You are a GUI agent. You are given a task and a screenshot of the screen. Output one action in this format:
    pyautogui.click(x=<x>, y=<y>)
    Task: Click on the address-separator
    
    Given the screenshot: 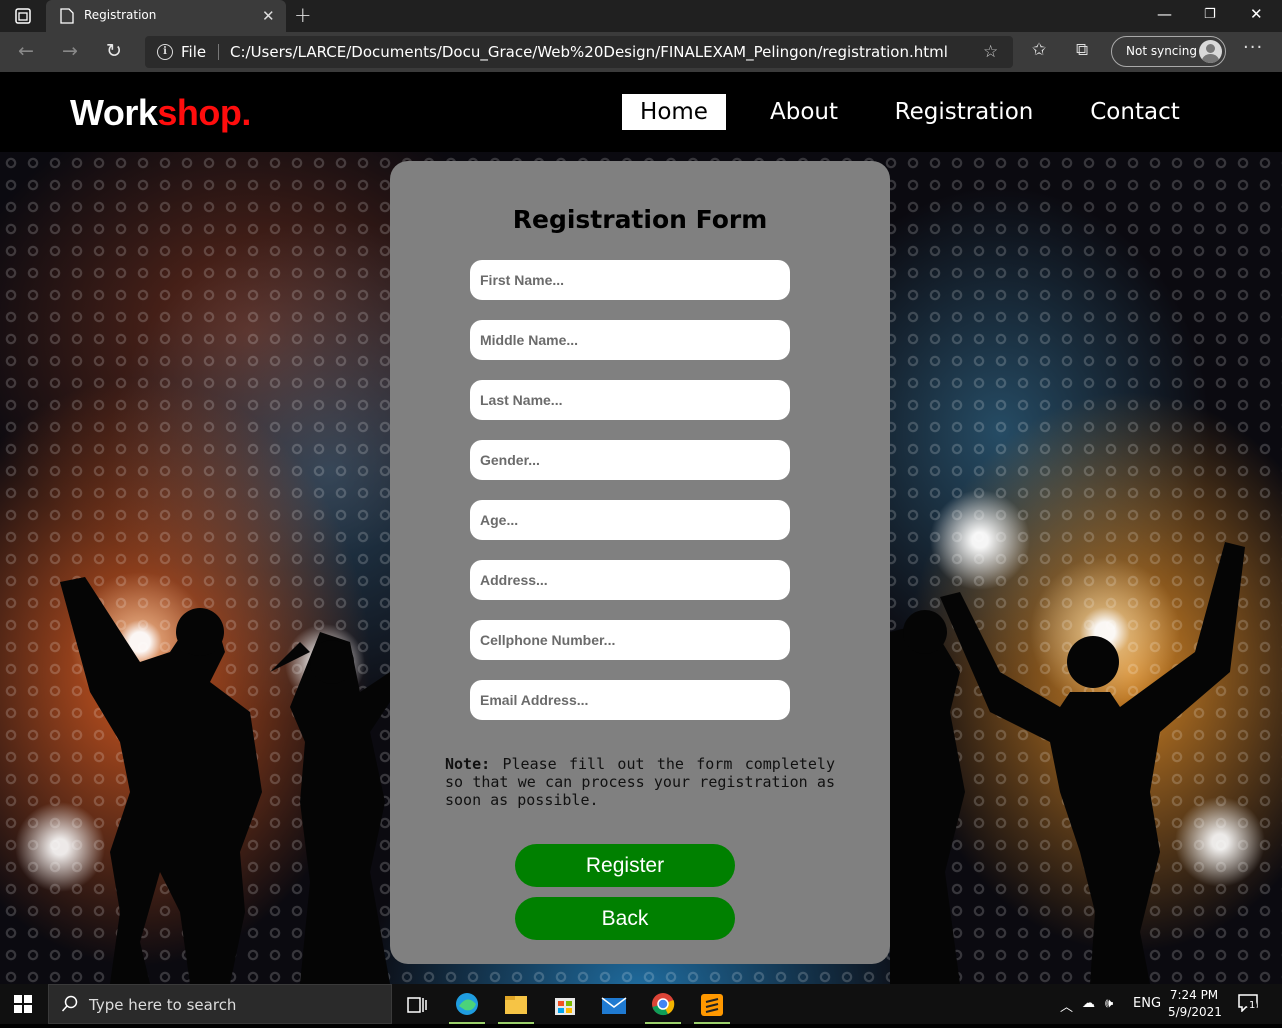 What is the action you would take?
    pyautogui.click(x=218, y=52)
    